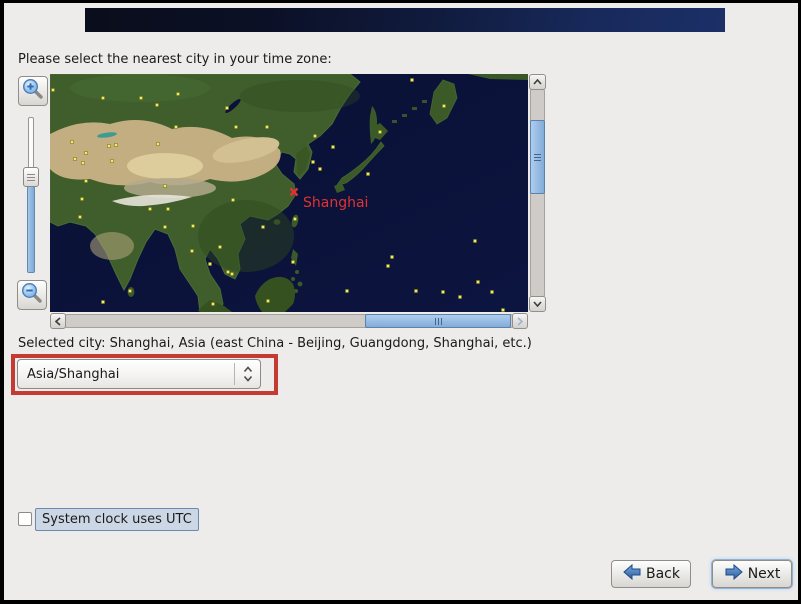 The width and height of the screenshot is (801, 604). I want to click on back-button: Back, so click(651, 574).